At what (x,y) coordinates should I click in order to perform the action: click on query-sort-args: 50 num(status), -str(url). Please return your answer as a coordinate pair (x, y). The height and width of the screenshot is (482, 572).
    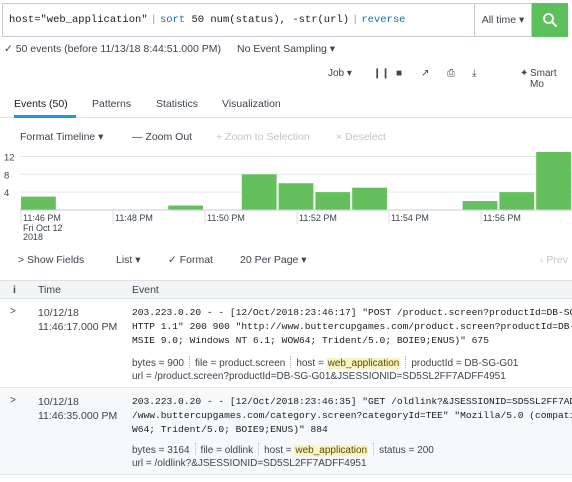
    Looking at the image, I should click on (270, 20).